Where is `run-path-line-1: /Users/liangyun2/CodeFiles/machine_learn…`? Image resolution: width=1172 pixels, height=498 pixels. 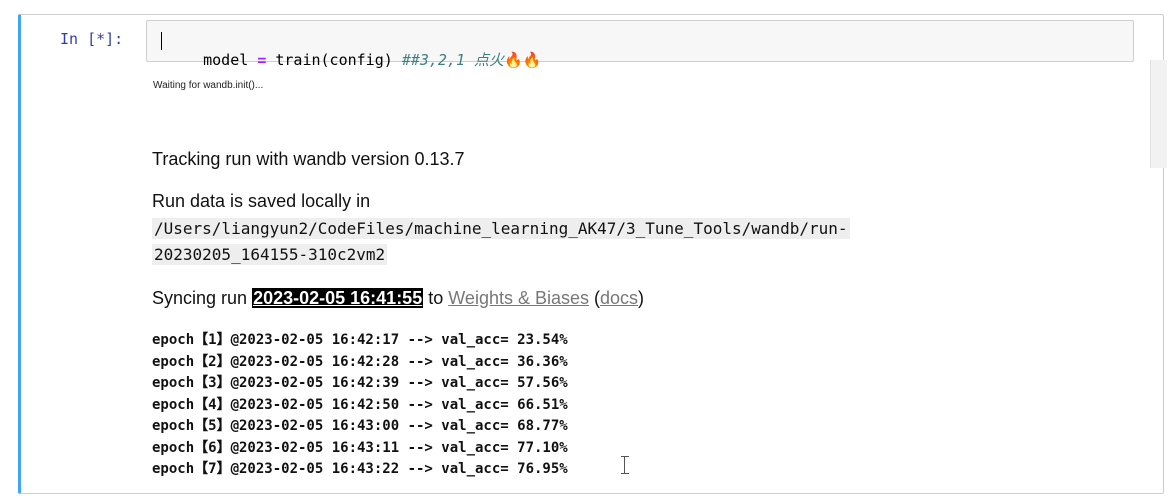 run-path-line-1: /Users/liangyun2/CodeFiles/machine_learn… is located at coordinates (501, 228).